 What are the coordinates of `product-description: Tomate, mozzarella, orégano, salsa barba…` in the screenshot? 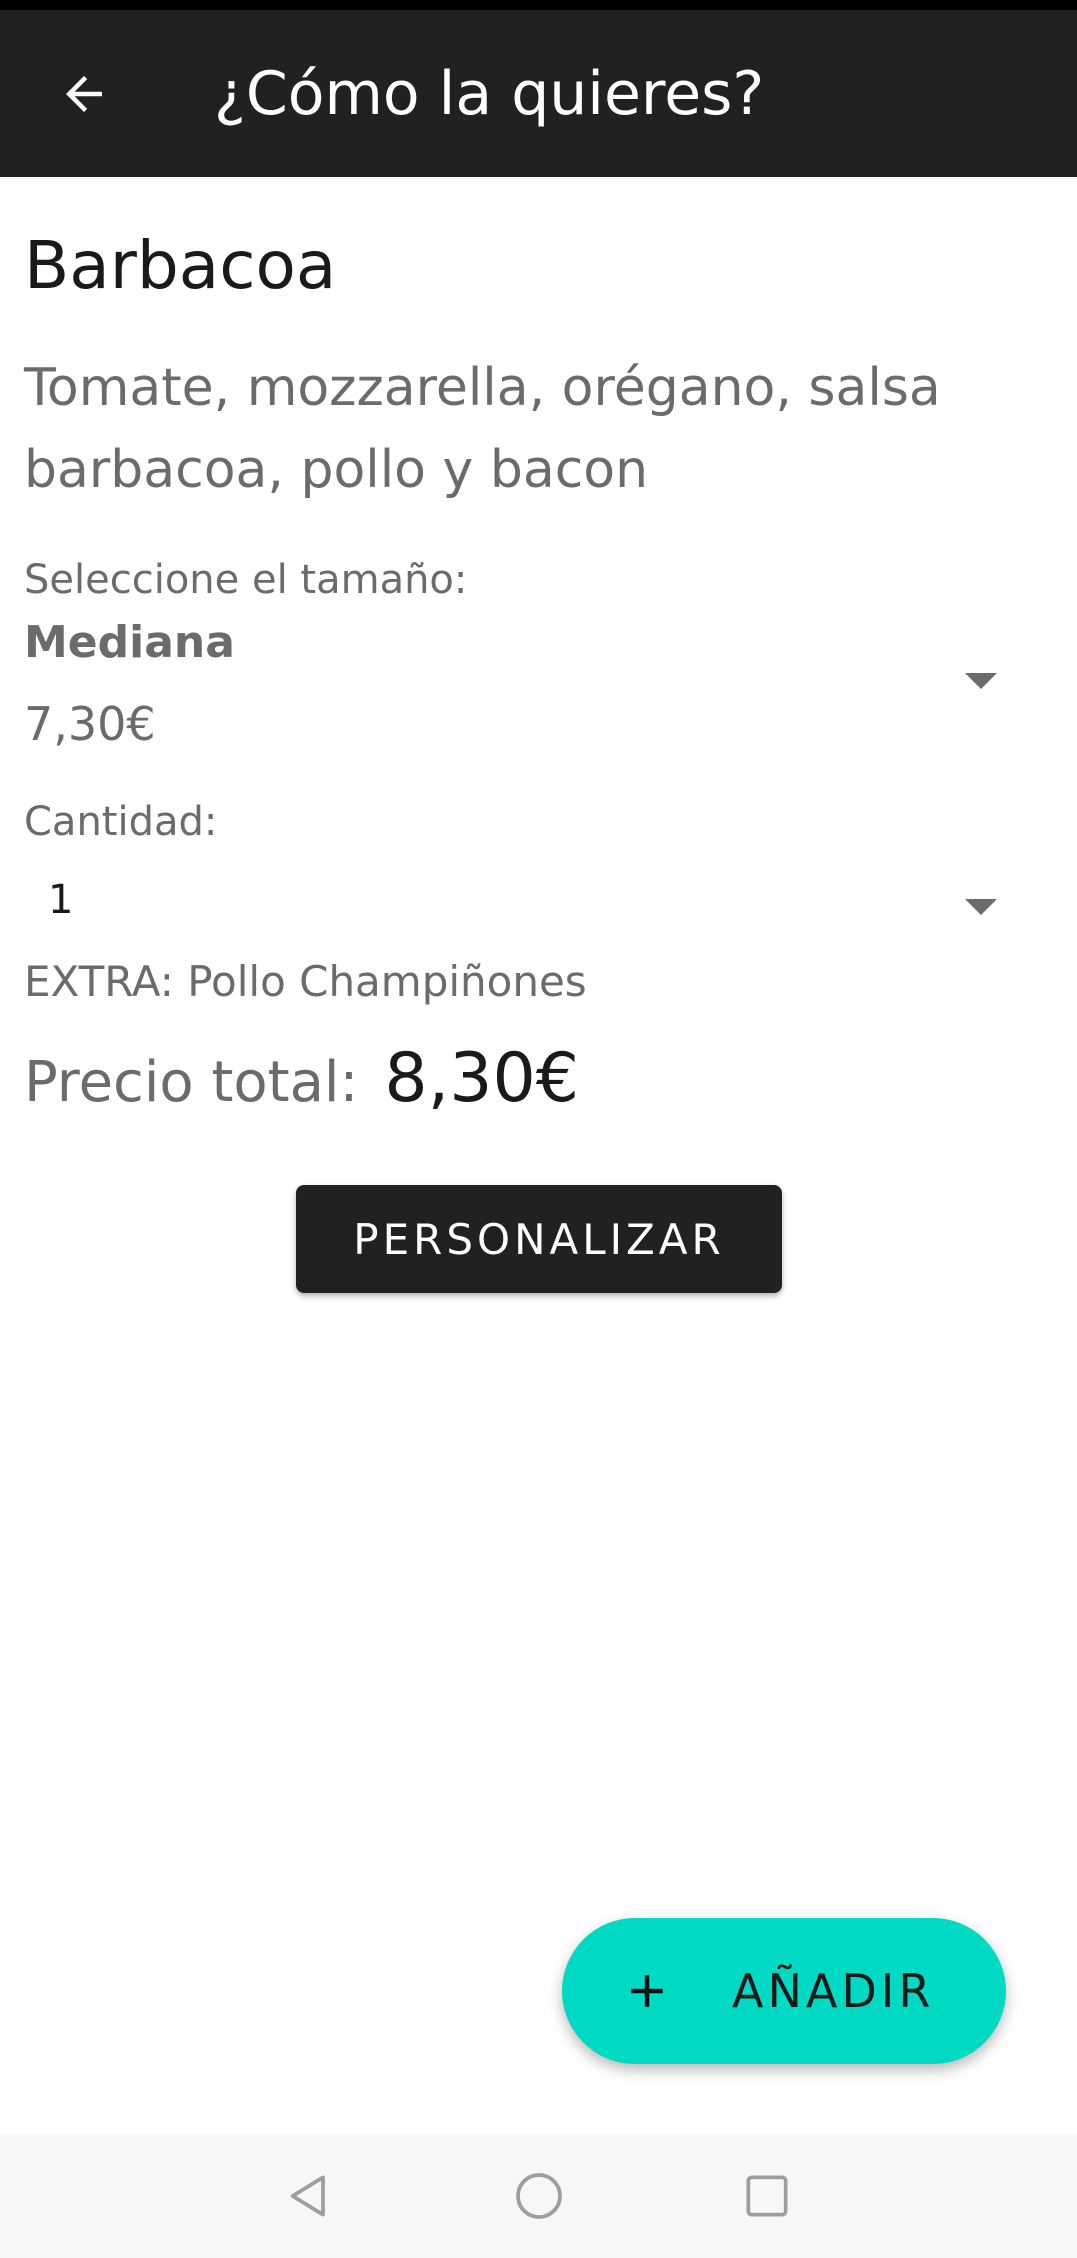 It's located at (482, 429).